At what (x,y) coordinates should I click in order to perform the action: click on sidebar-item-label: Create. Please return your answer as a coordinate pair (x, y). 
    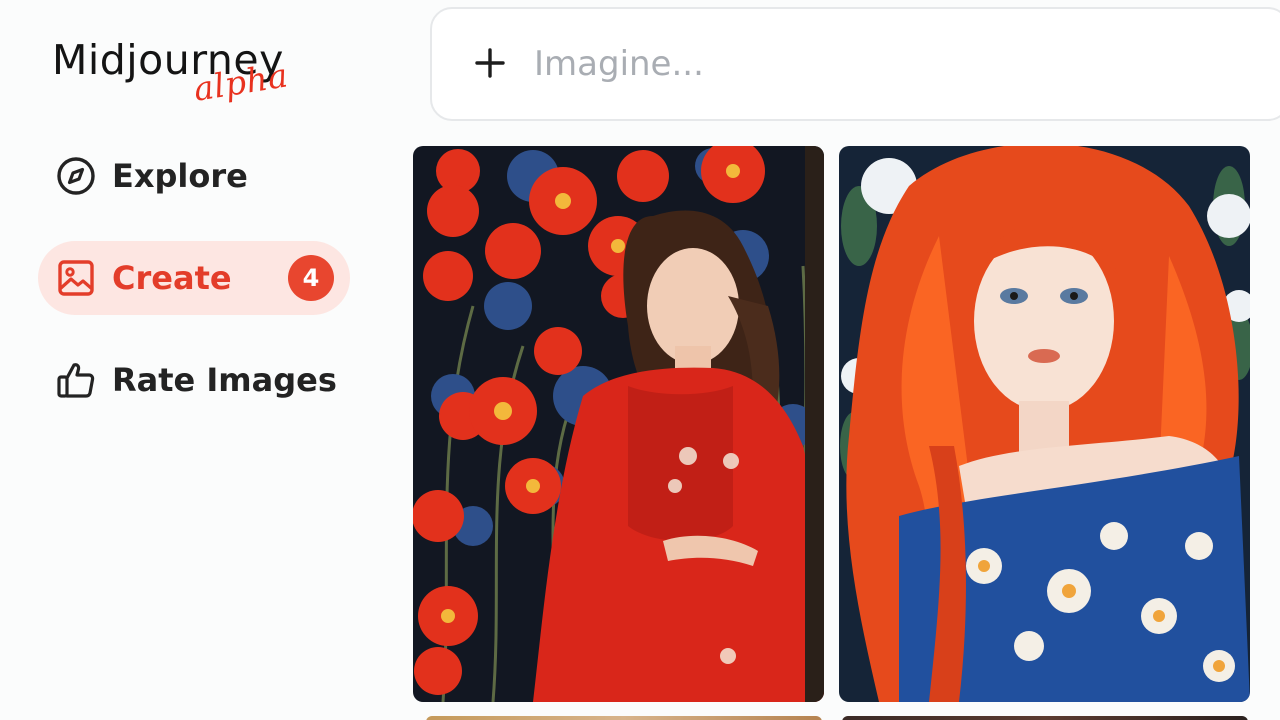
    Looking at the image, I should click on (172, 278).